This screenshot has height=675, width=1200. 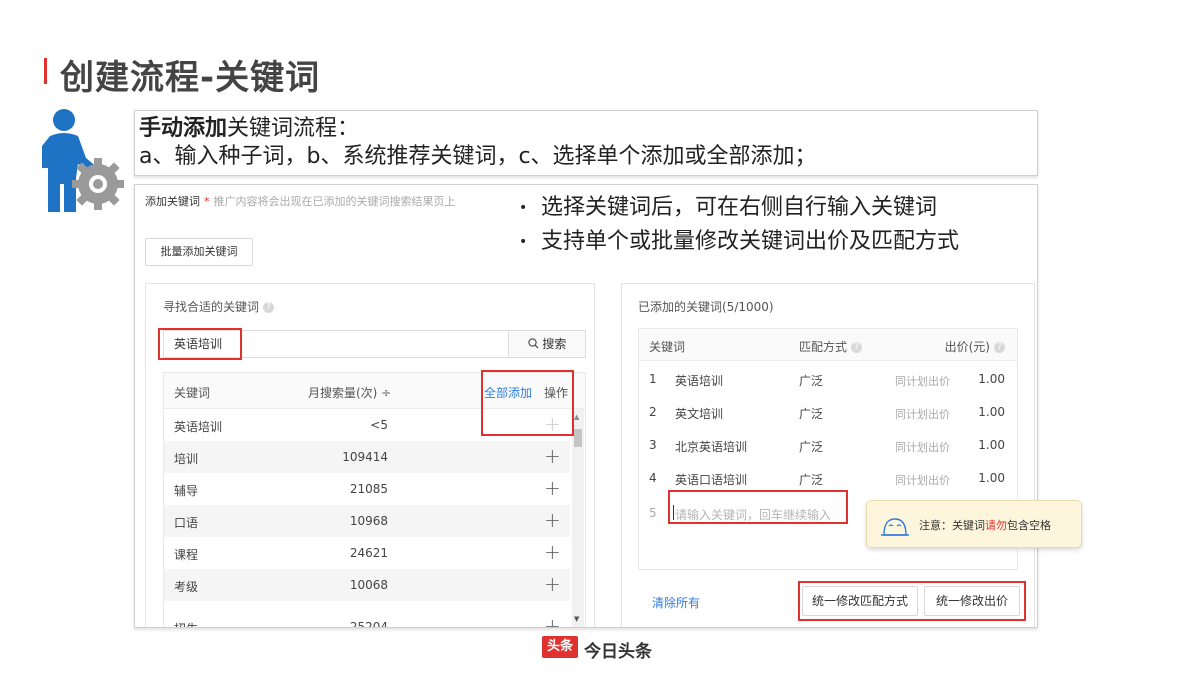 I want to click on tooltip-text: 注意：关键词请勿包含空格, so click(x=985, y=525).